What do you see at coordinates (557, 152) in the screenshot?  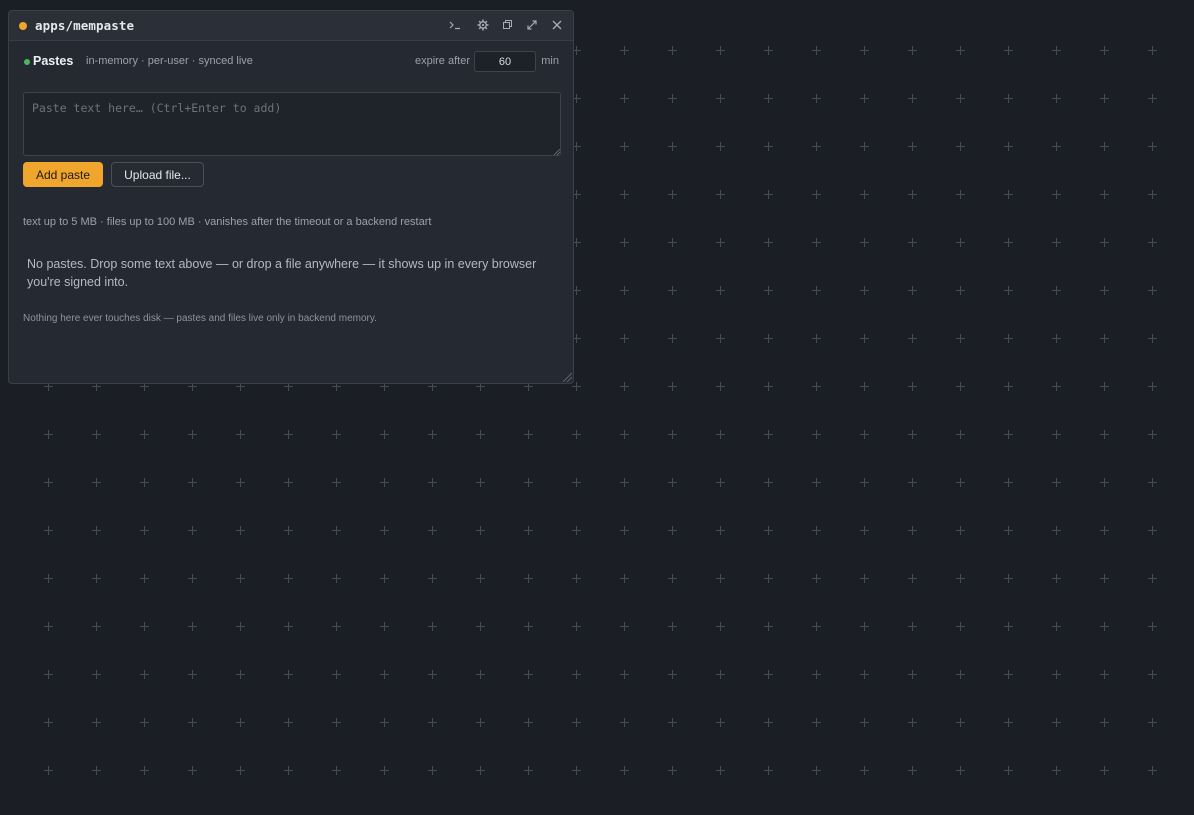 I see `textarea-resize-grip` at bounding box center [557, 152].